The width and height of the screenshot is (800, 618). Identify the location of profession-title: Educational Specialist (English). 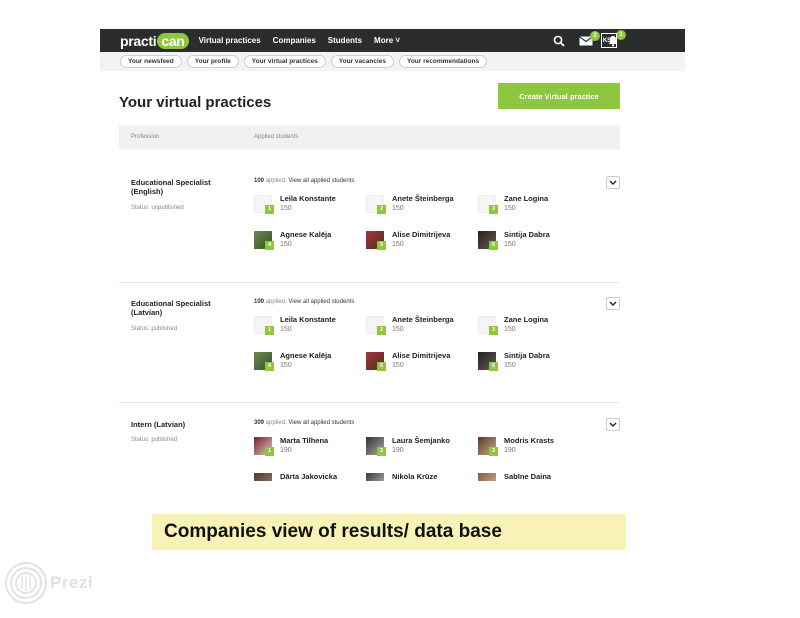
(181, 187).